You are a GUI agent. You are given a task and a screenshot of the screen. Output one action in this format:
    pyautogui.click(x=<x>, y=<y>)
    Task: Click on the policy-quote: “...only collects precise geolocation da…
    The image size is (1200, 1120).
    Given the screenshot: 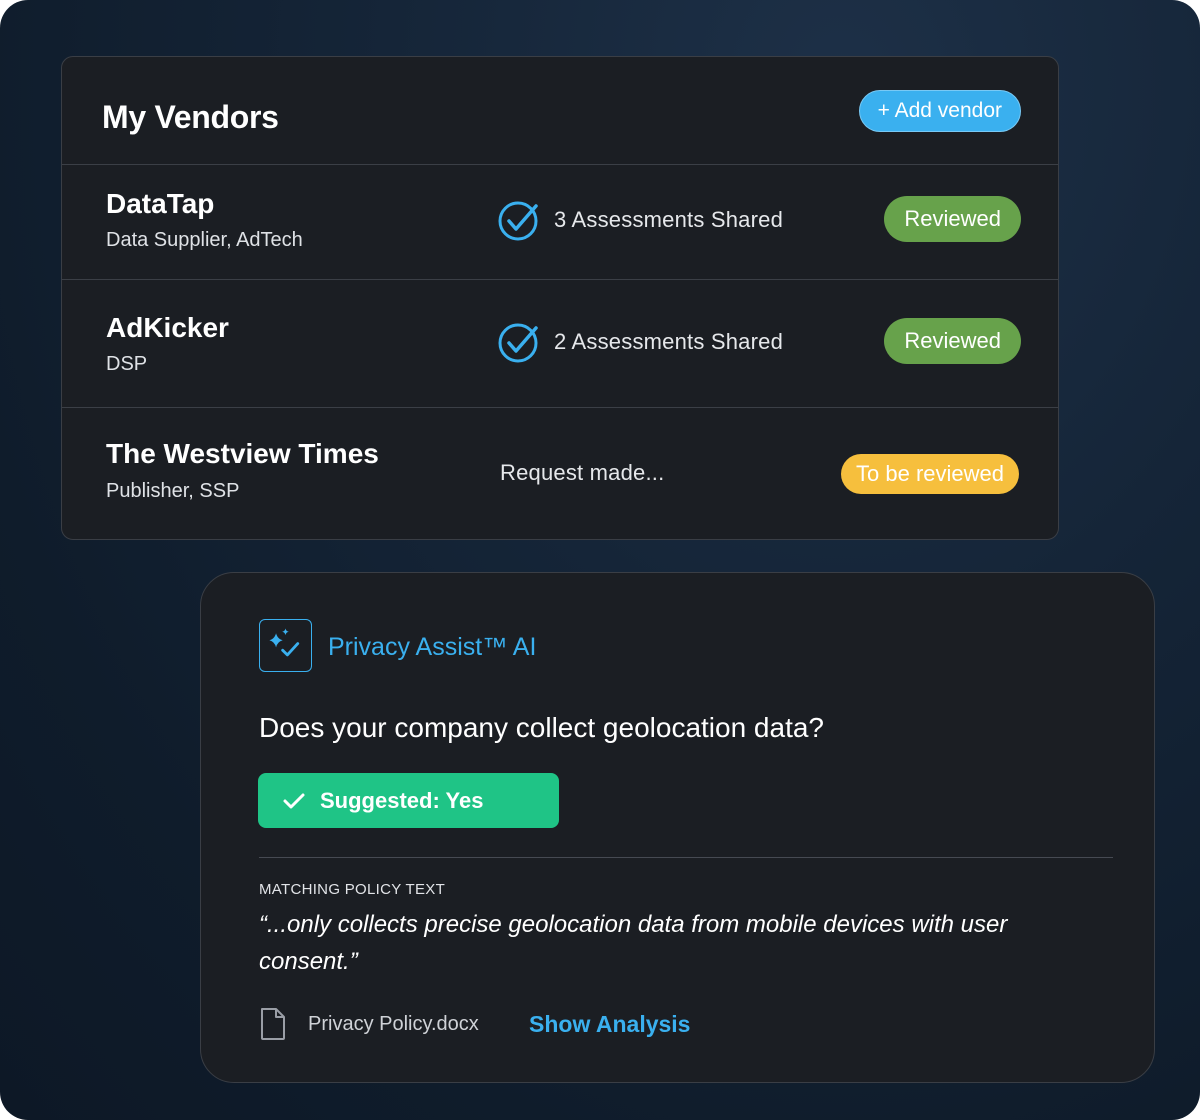 What is the action you would take?
    pyautogui.click(x=633, y=943)
    